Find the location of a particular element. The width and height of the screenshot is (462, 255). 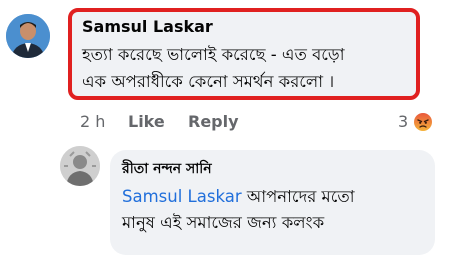

mention-link: Samsul Laskar is located at coordinates (182, 196).